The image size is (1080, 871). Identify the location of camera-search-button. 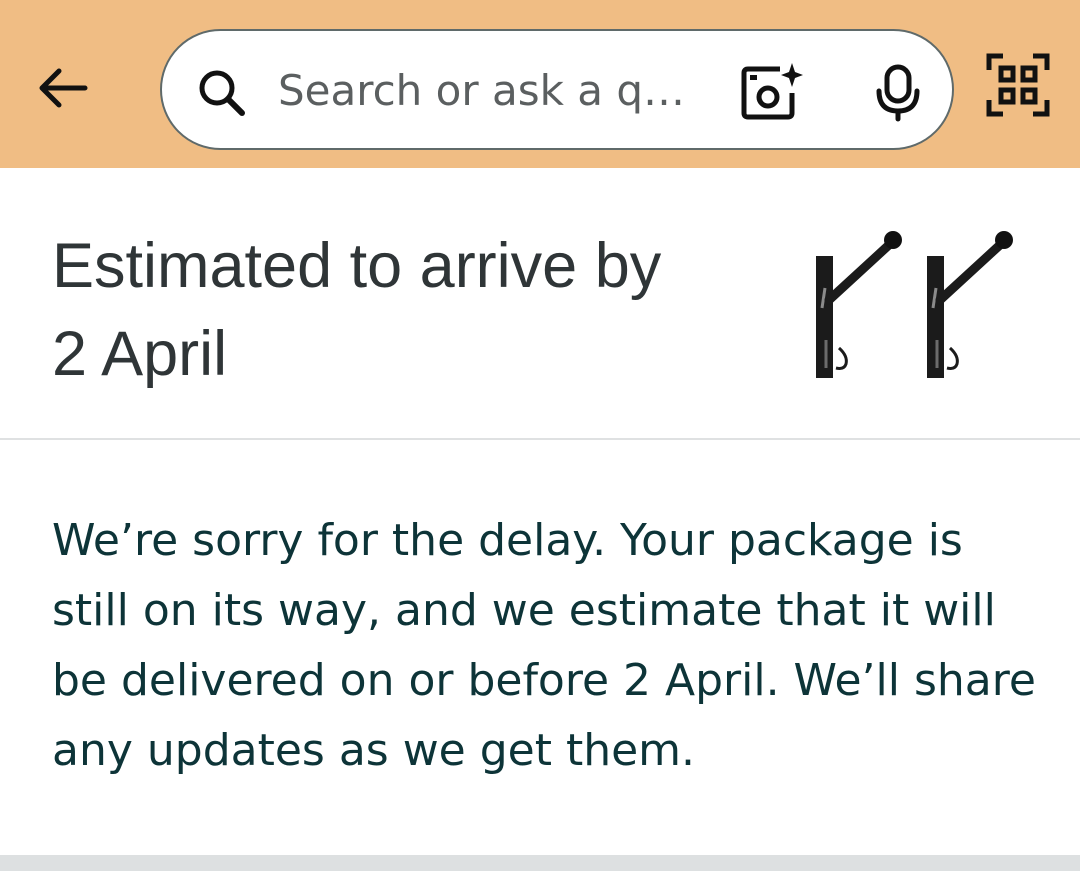
(772, 93).